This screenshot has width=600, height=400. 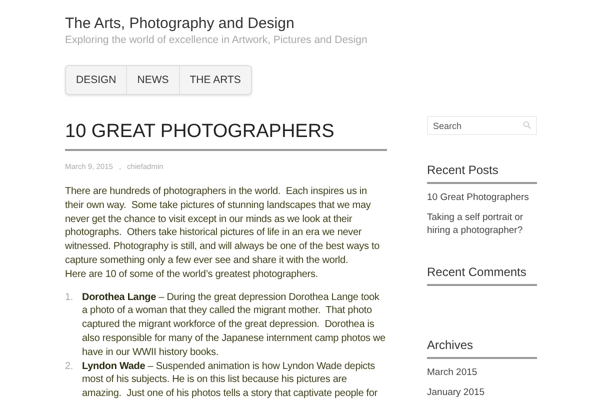 I want to click on sidebar-link: March 2015, so click(x=482, y=372).